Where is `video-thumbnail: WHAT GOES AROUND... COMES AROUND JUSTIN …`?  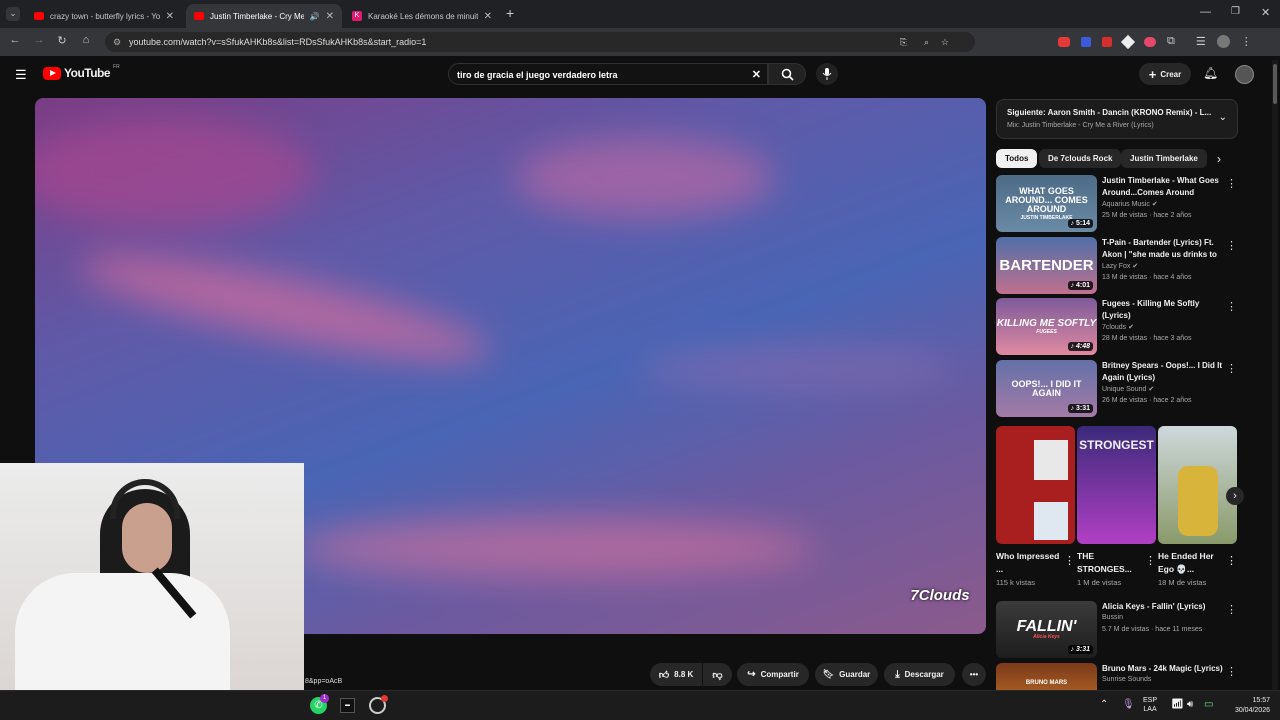
video-thumbnail: WHAT GOES AROUND... COMES AROUND JUSTIN … is located at coordinates (1046, 203).